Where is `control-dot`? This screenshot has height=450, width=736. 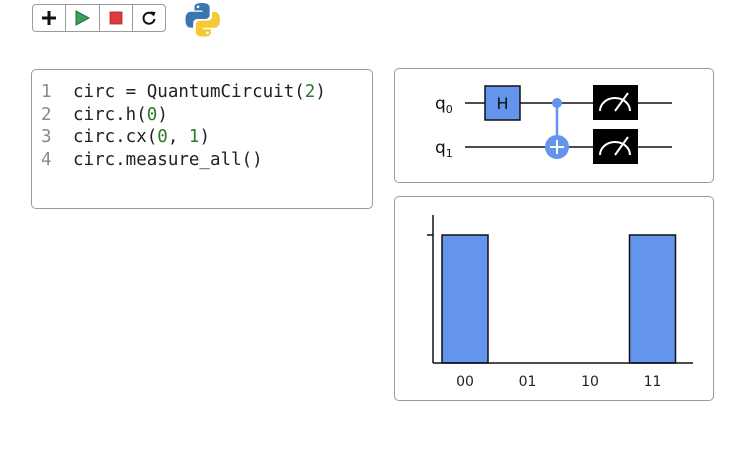 control-dot is located at coordinates (557, 103).